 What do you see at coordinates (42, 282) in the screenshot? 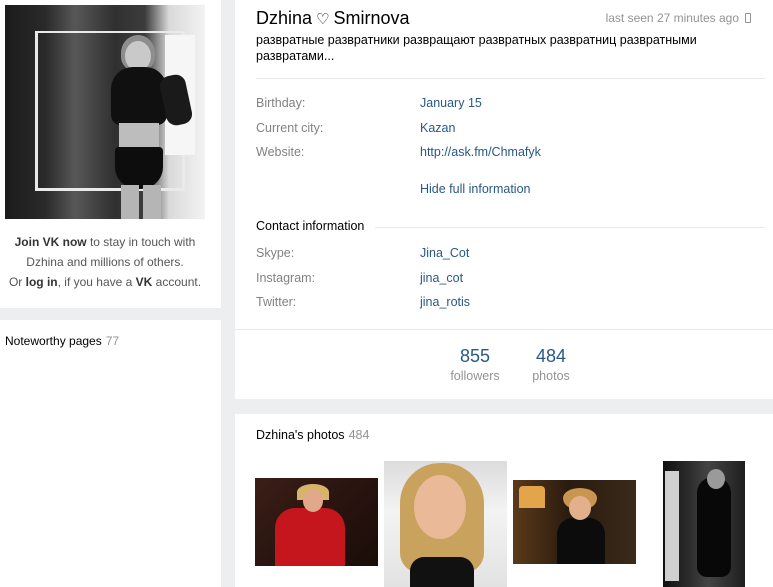
I see `log-in-link: log in` at bounding box center [42, 282].